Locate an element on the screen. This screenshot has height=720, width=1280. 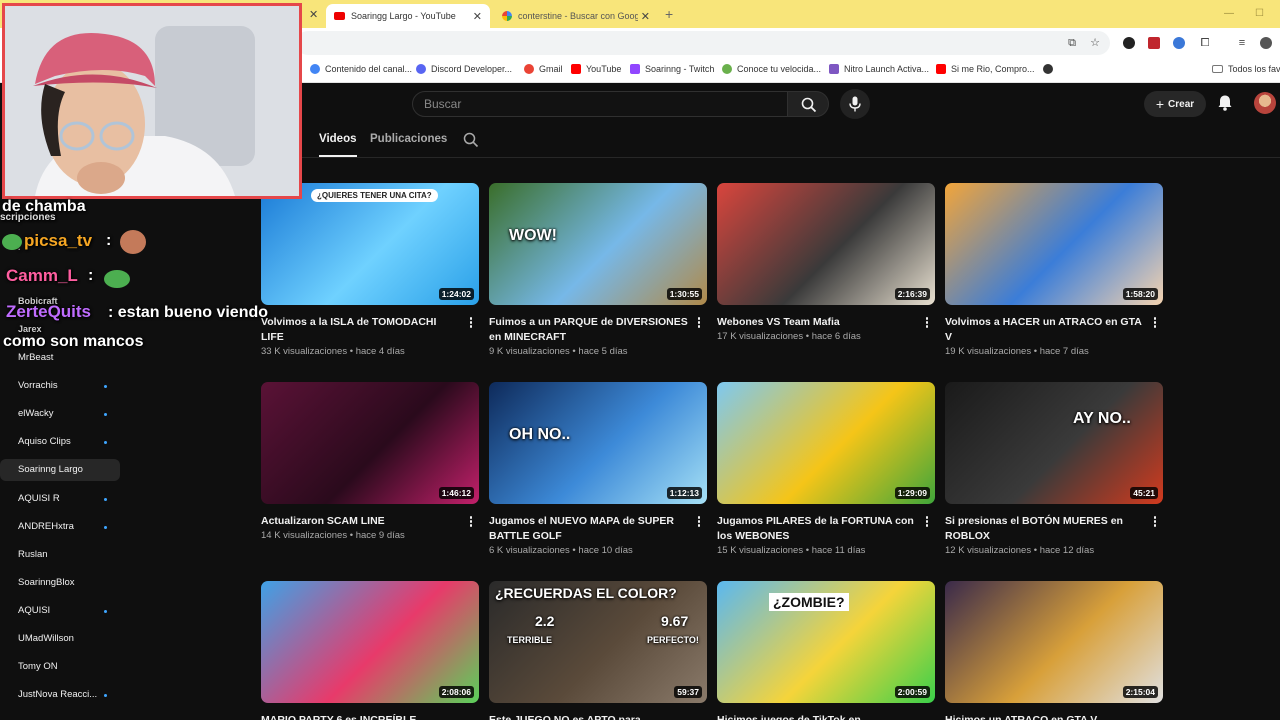
sidebar-channel-label: UMadWillson is located at coordinates (46, 638).